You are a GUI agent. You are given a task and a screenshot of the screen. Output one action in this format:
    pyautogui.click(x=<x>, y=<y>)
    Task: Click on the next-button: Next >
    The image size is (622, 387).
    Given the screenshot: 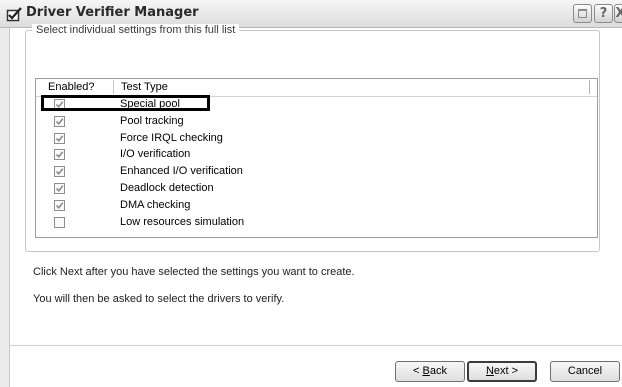 What is the action you would take?
    pyautogui.click(x=502, y=371)
    